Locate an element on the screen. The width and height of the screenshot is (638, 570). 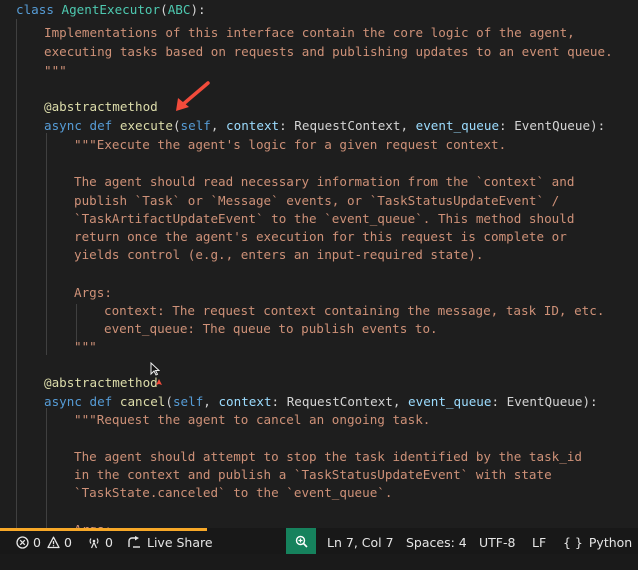
live-share-icon is located at coordinates (134, 542).